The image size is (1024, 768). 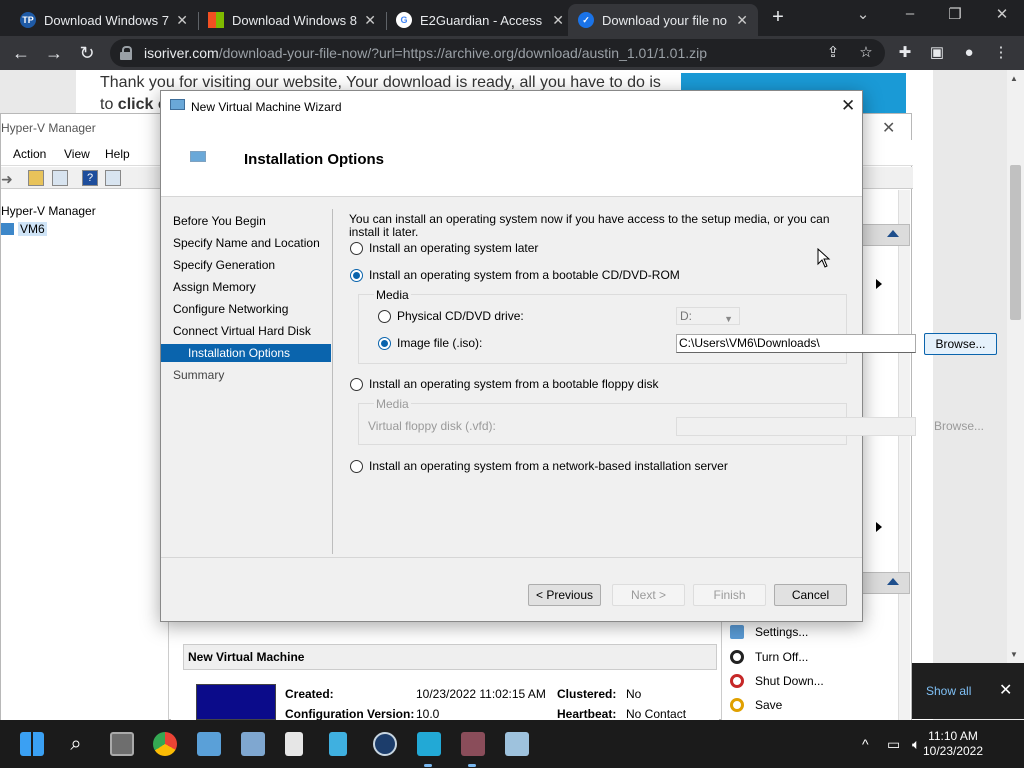 What do you see at coordinates (737, 632) in the screenshot?
I see `settings-icon` at bounding box center [737, 632].